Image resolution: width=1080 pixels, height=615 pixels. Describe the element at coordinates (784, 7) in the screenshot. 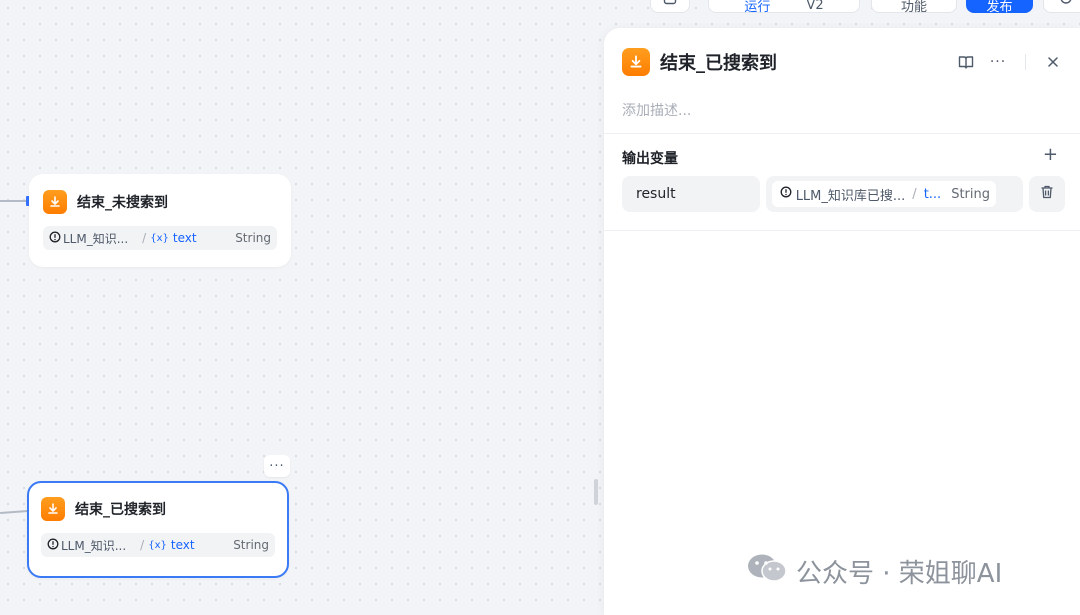

I see `run-version-group: 运行 V2` at that location.